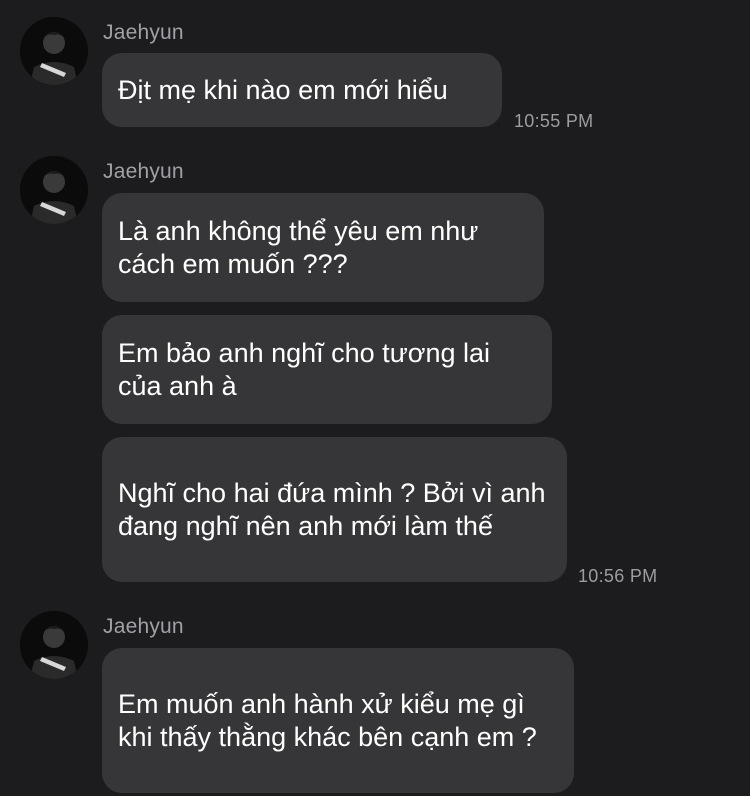 This screenshot has height=796, width=750. I want to click on message-bubble: Em bảo anh nghĩ cho tương lai của anh à, so click(327, 369).